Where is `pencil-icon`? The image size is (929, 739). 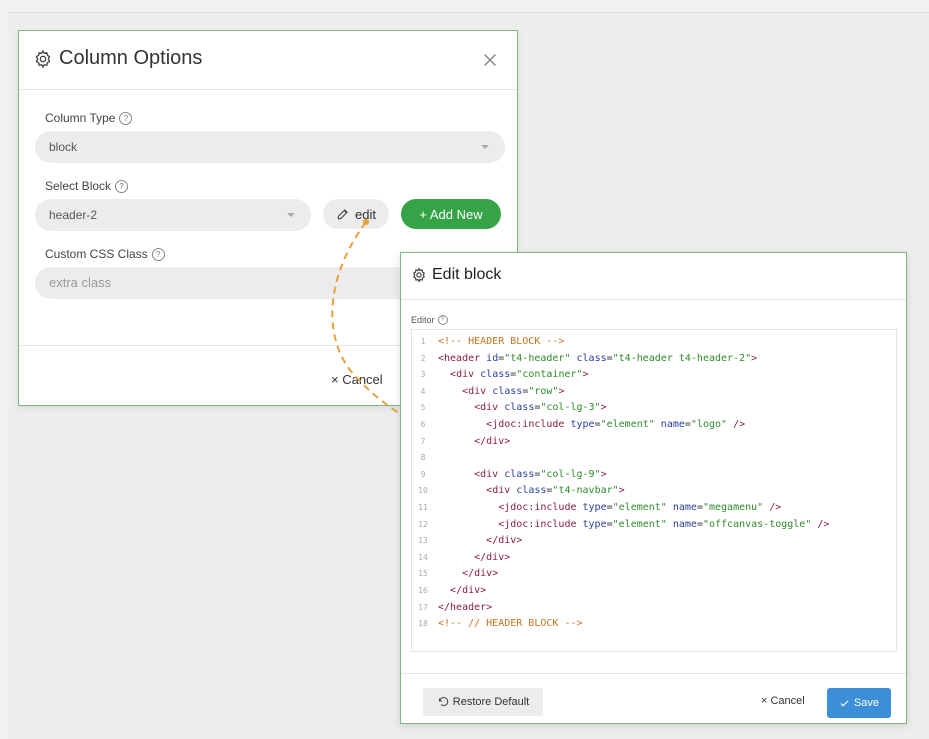 pencil-icon is located at coordinates (342, 214).